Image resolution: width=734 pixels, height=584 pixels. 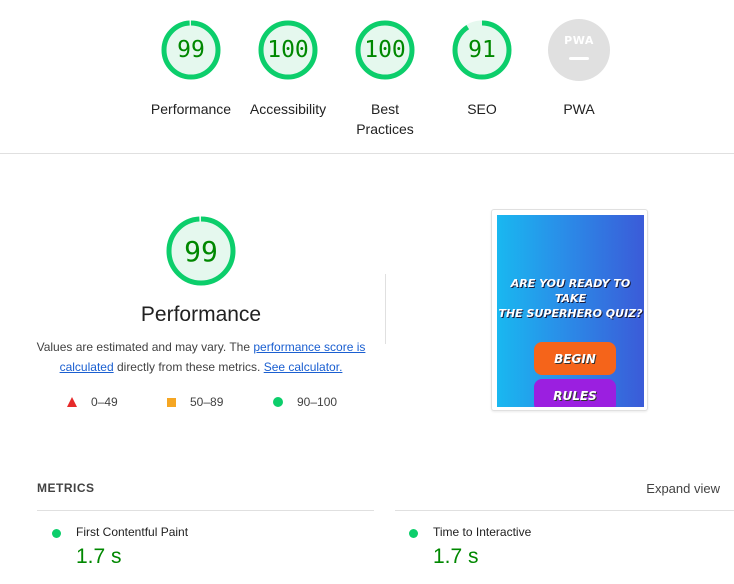 I want to click on quiz-heading-line: TAKE, so click(x=570, y=298).